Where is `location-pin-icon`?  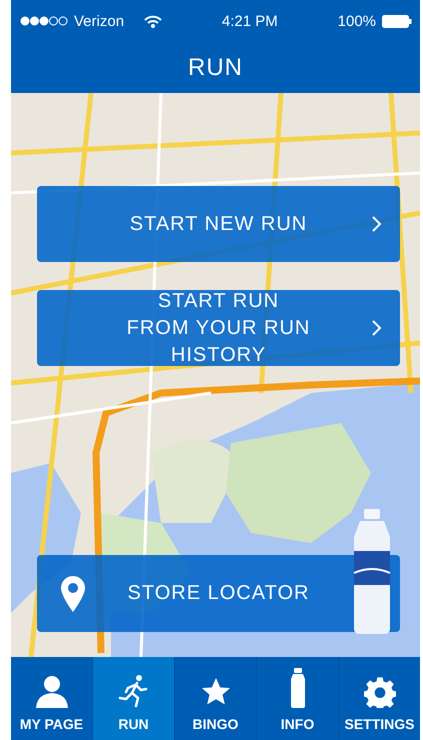
location-pin-icon is located at coordinates (73, 594).